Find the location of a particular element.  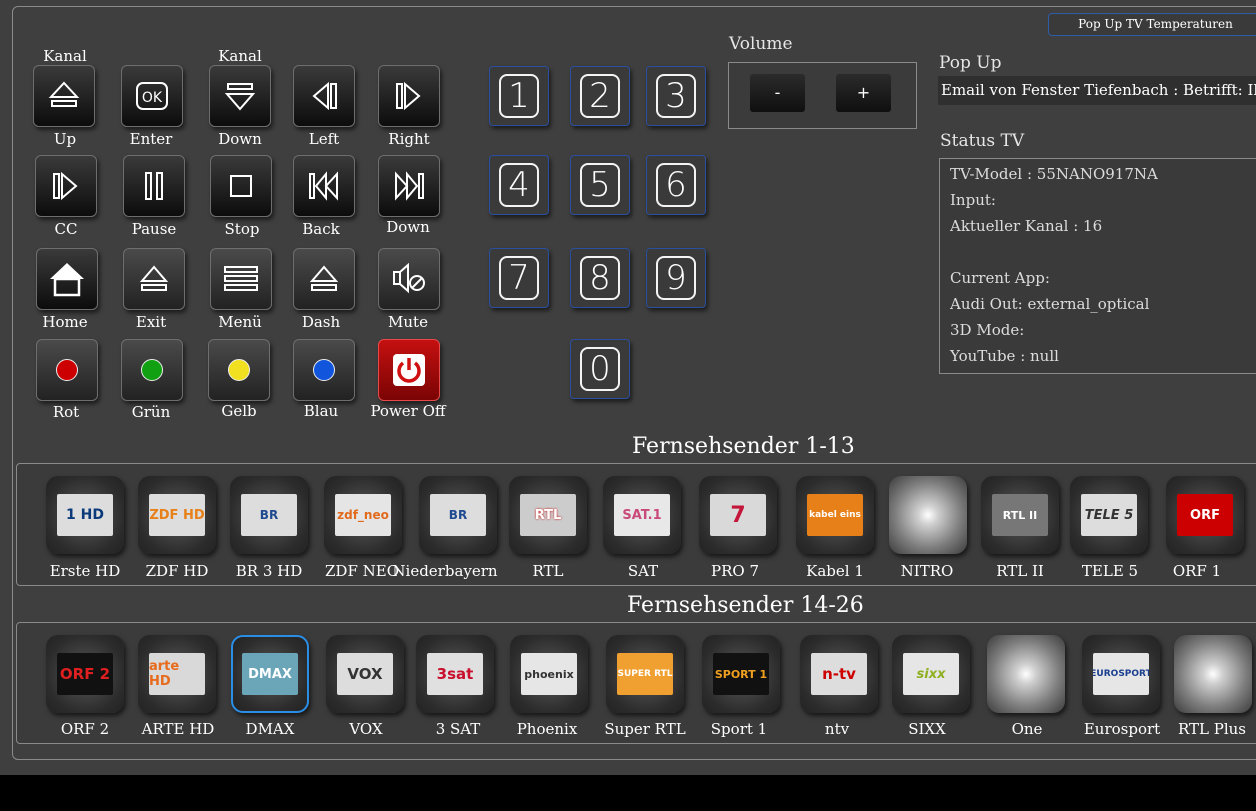

channel-logo: TELE 5 is located at coordinates (1109, 515).